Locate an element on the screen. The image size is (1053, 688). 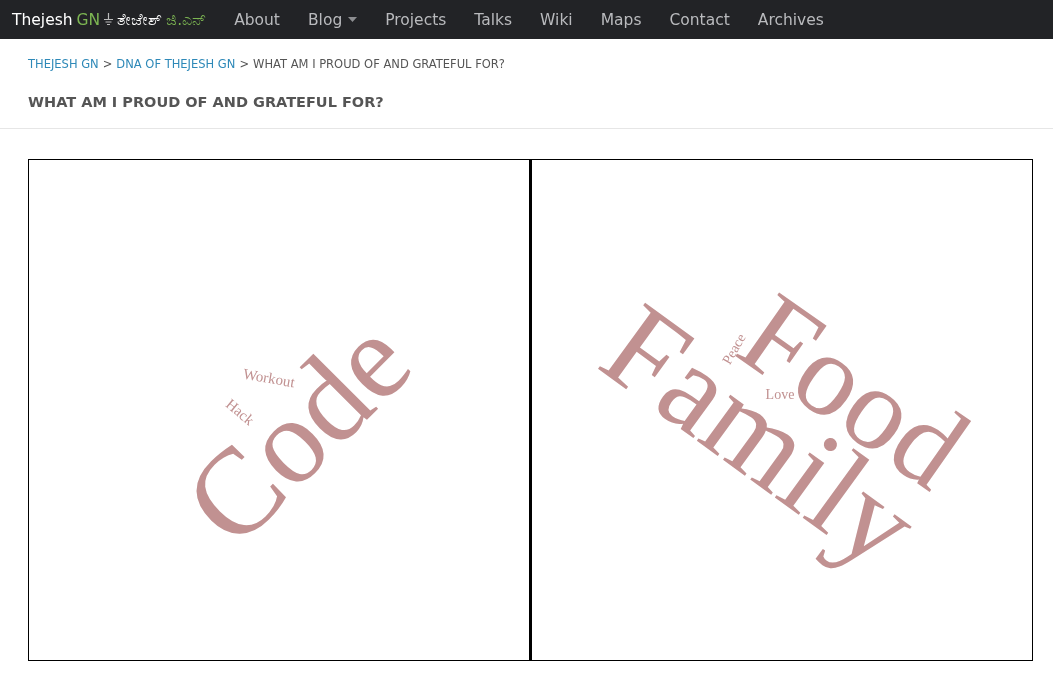
nav-link: Talks is located at coordinates (493, 19).